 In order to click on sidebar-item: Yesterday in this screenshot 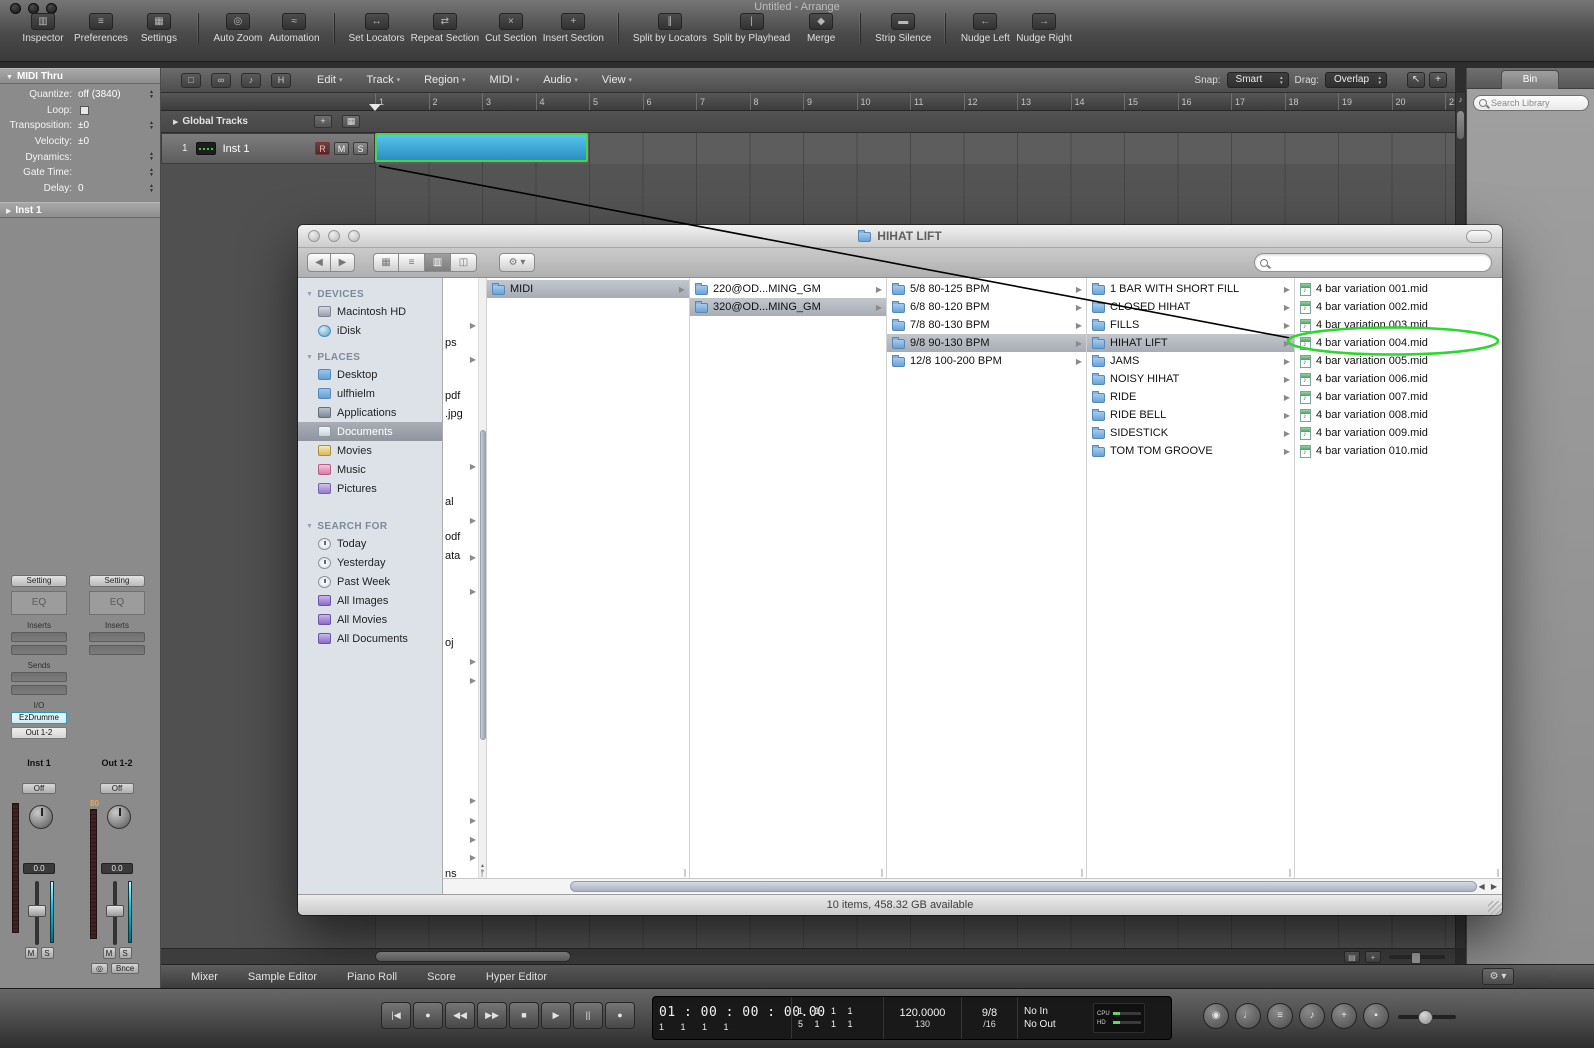, I will do `click(370, 562)`.